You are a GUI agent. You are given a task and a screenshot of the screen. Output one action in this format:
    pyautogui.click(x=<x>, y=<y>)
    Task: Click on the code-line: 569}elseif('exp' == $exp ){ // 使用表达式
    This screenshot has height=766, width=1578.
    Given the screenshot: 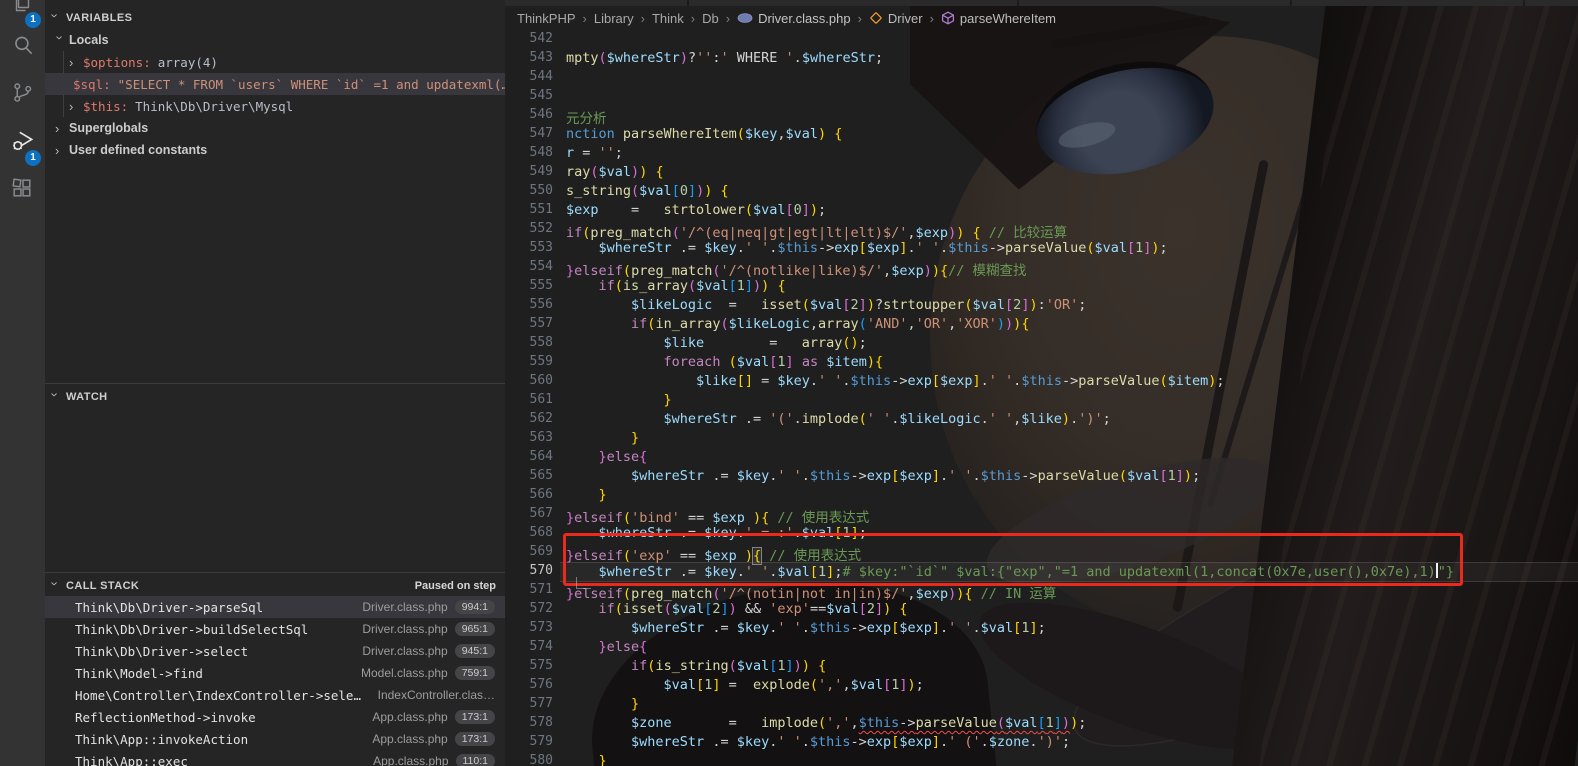 What is the action you would take?
    pyautogui.click(x=1041, y=554)
    